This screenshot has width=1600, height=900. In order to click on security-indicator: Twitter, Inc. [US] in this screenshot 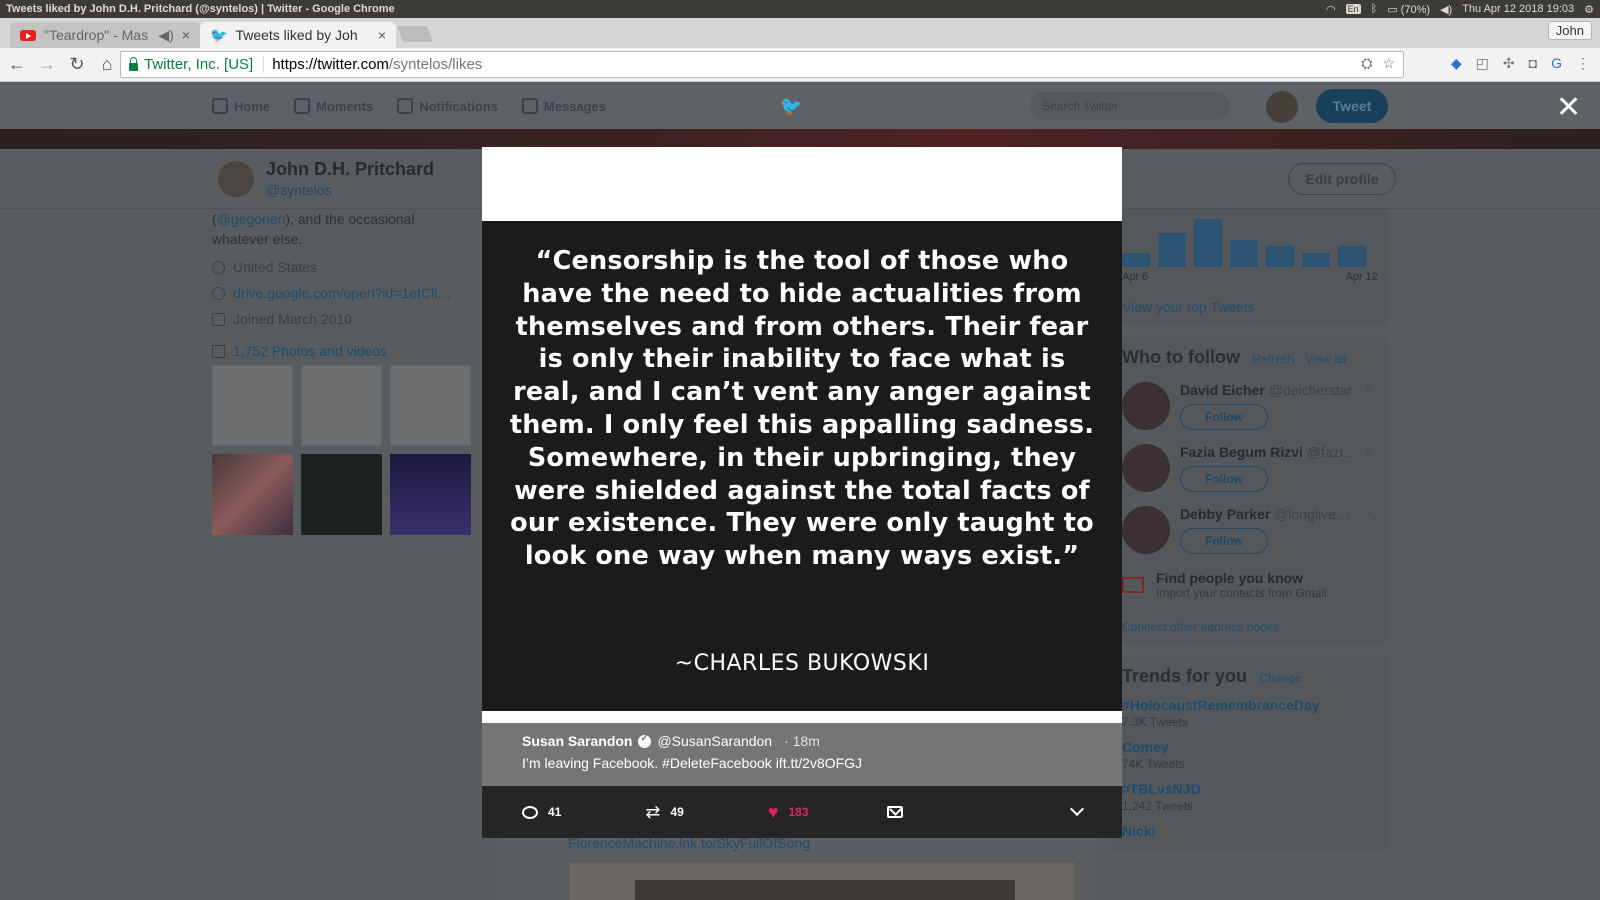, I will do `click(197, 64)`.